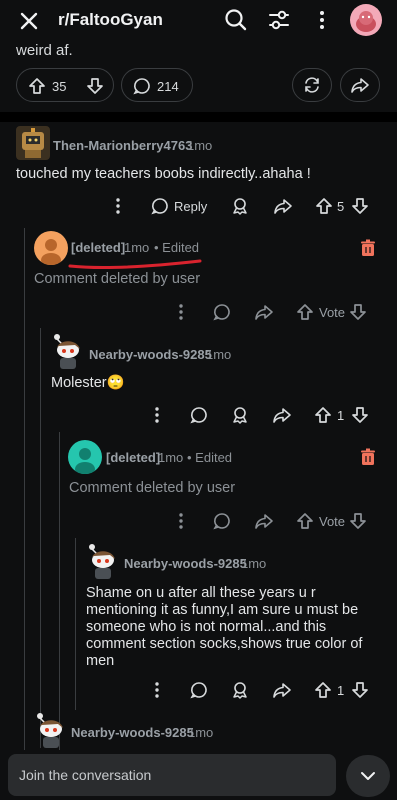 Image resolution: width=397 pixels, height=800 pixels. Describe the element at coordinates (29, 21) in the screenshot. I see `close-icon` at that location.